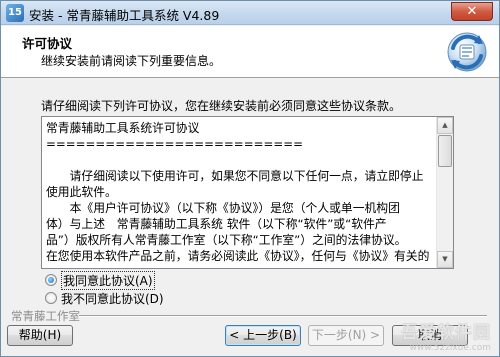 The image size is (500, 357). Describe the element at coordinates (450, 348) in the screenshot. I see `watermark-url: www.52zixue.com` at that location.